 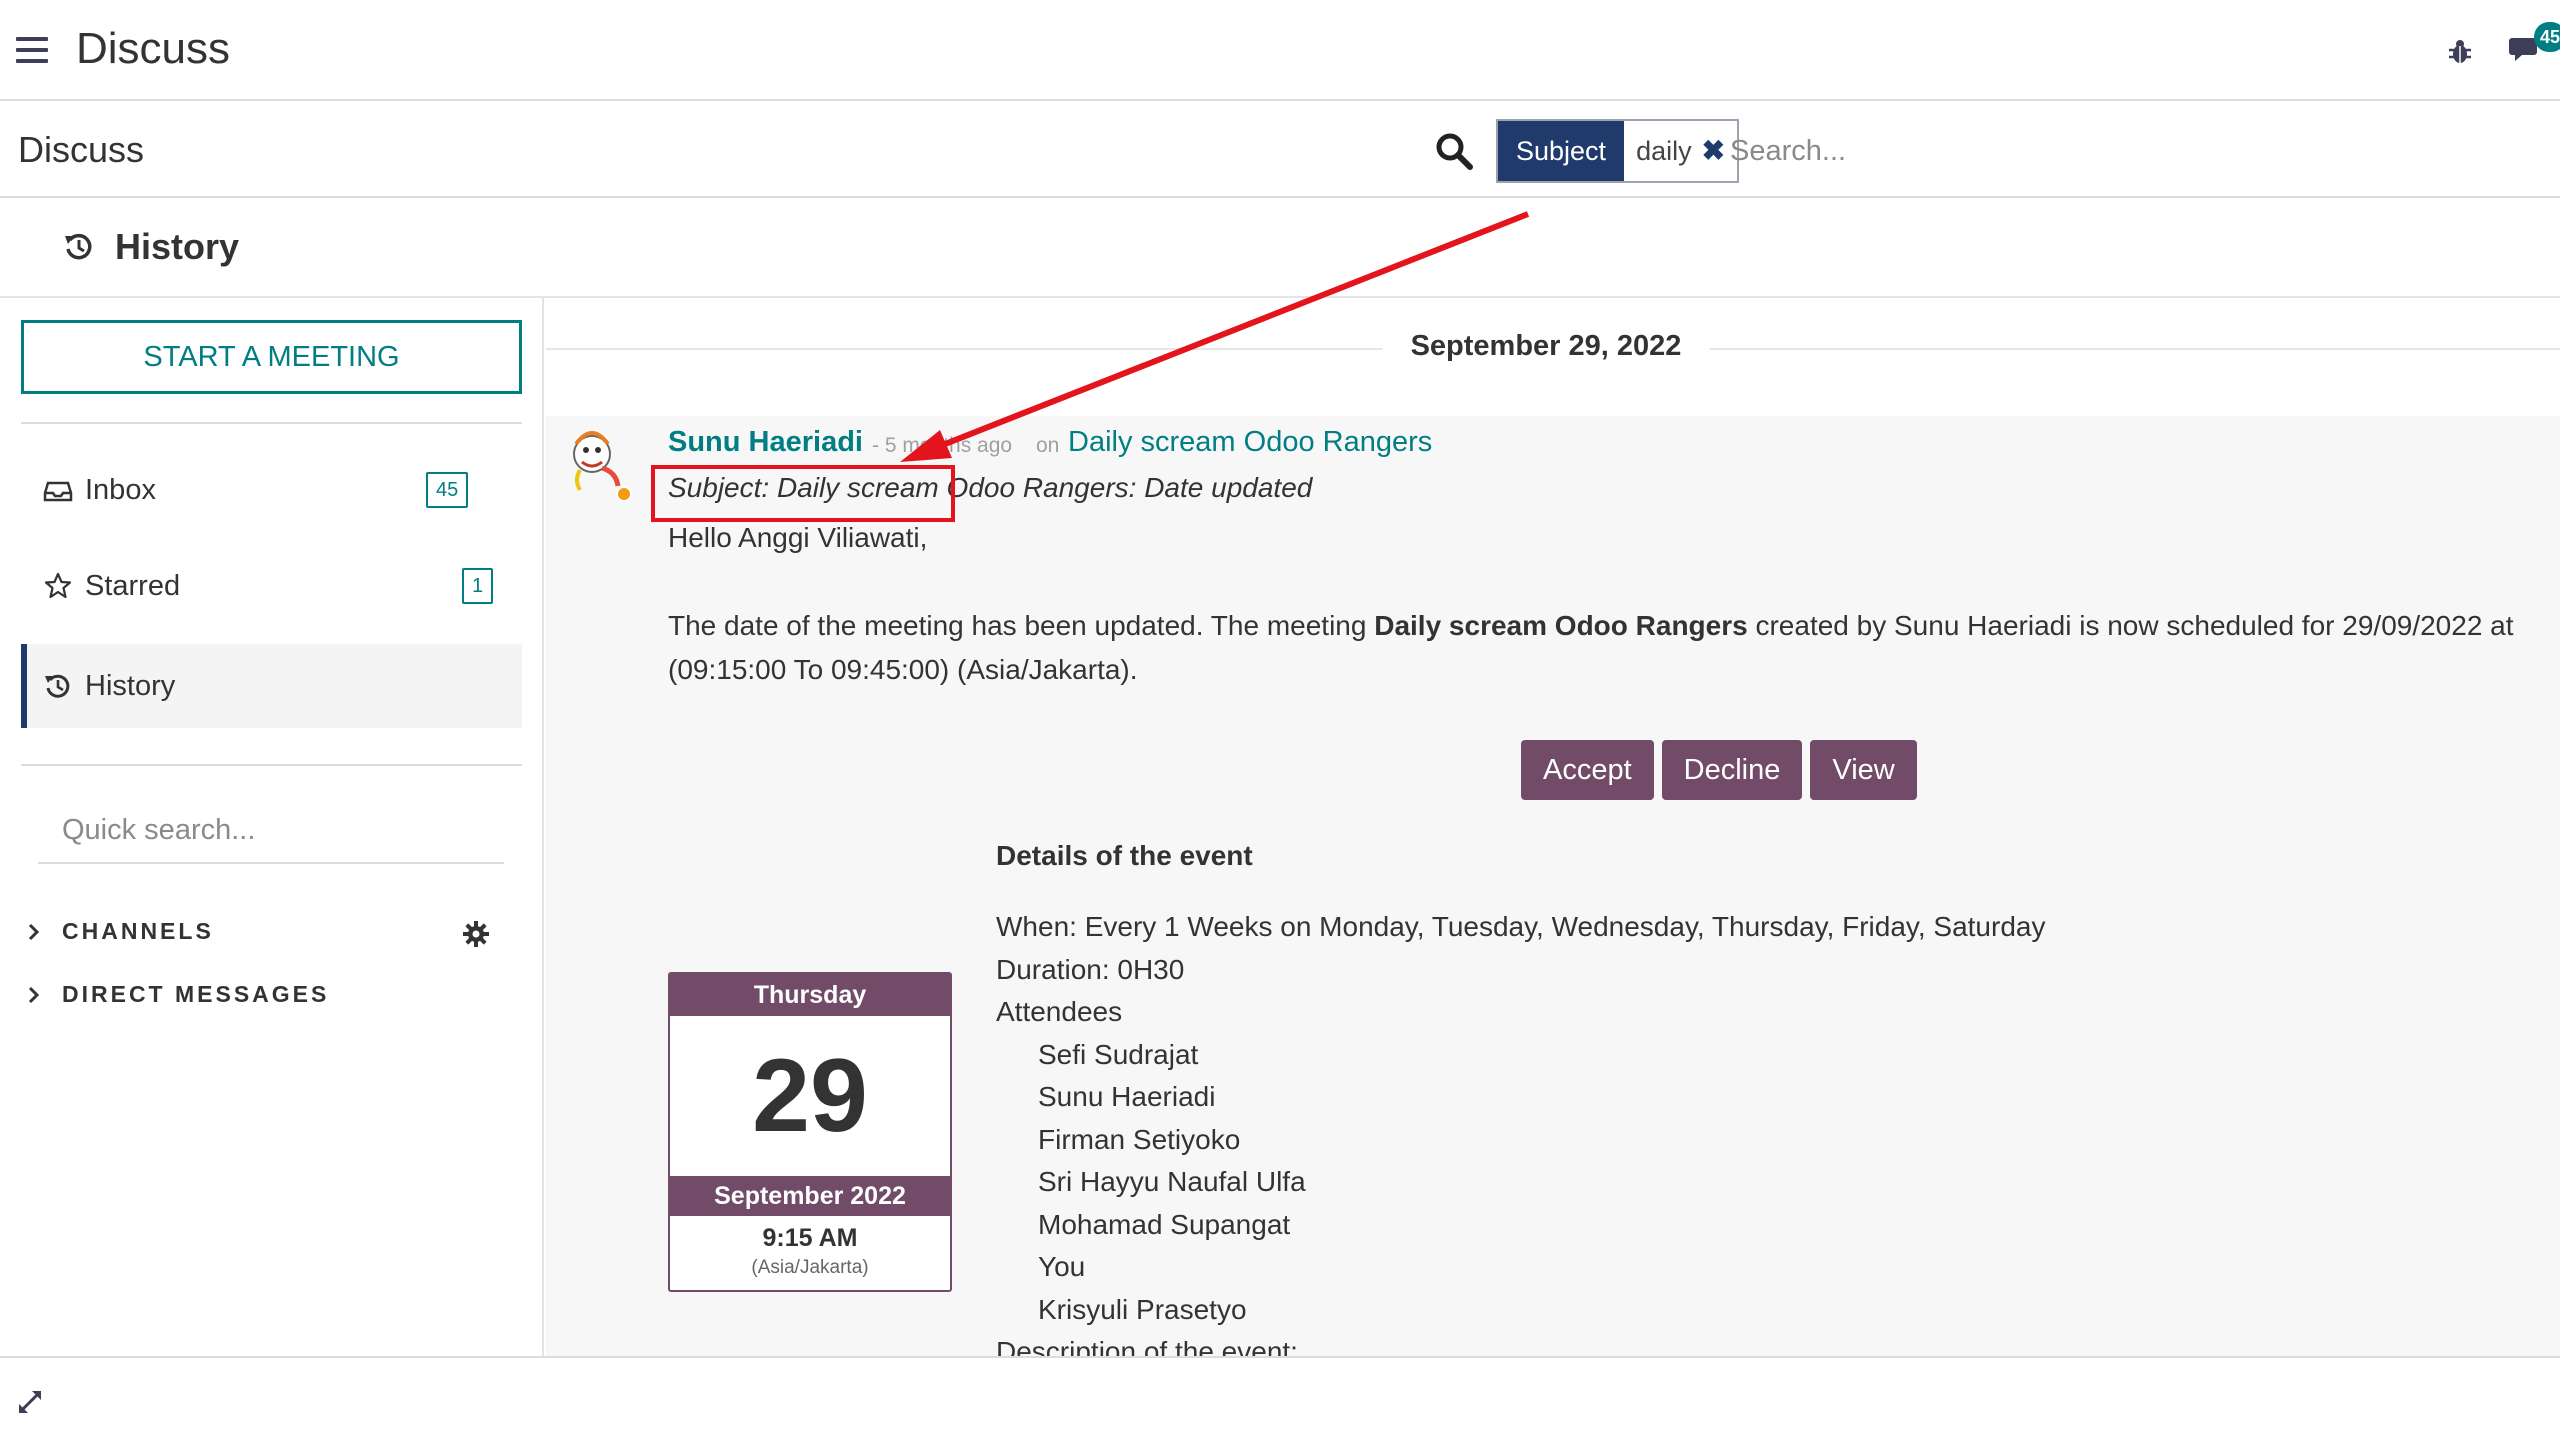 What do you see at coordinates (1142, 1309) in the screenshot?
I see `attendee: Krisyuli Prasetyo` at bounding box center [1142, 1309].